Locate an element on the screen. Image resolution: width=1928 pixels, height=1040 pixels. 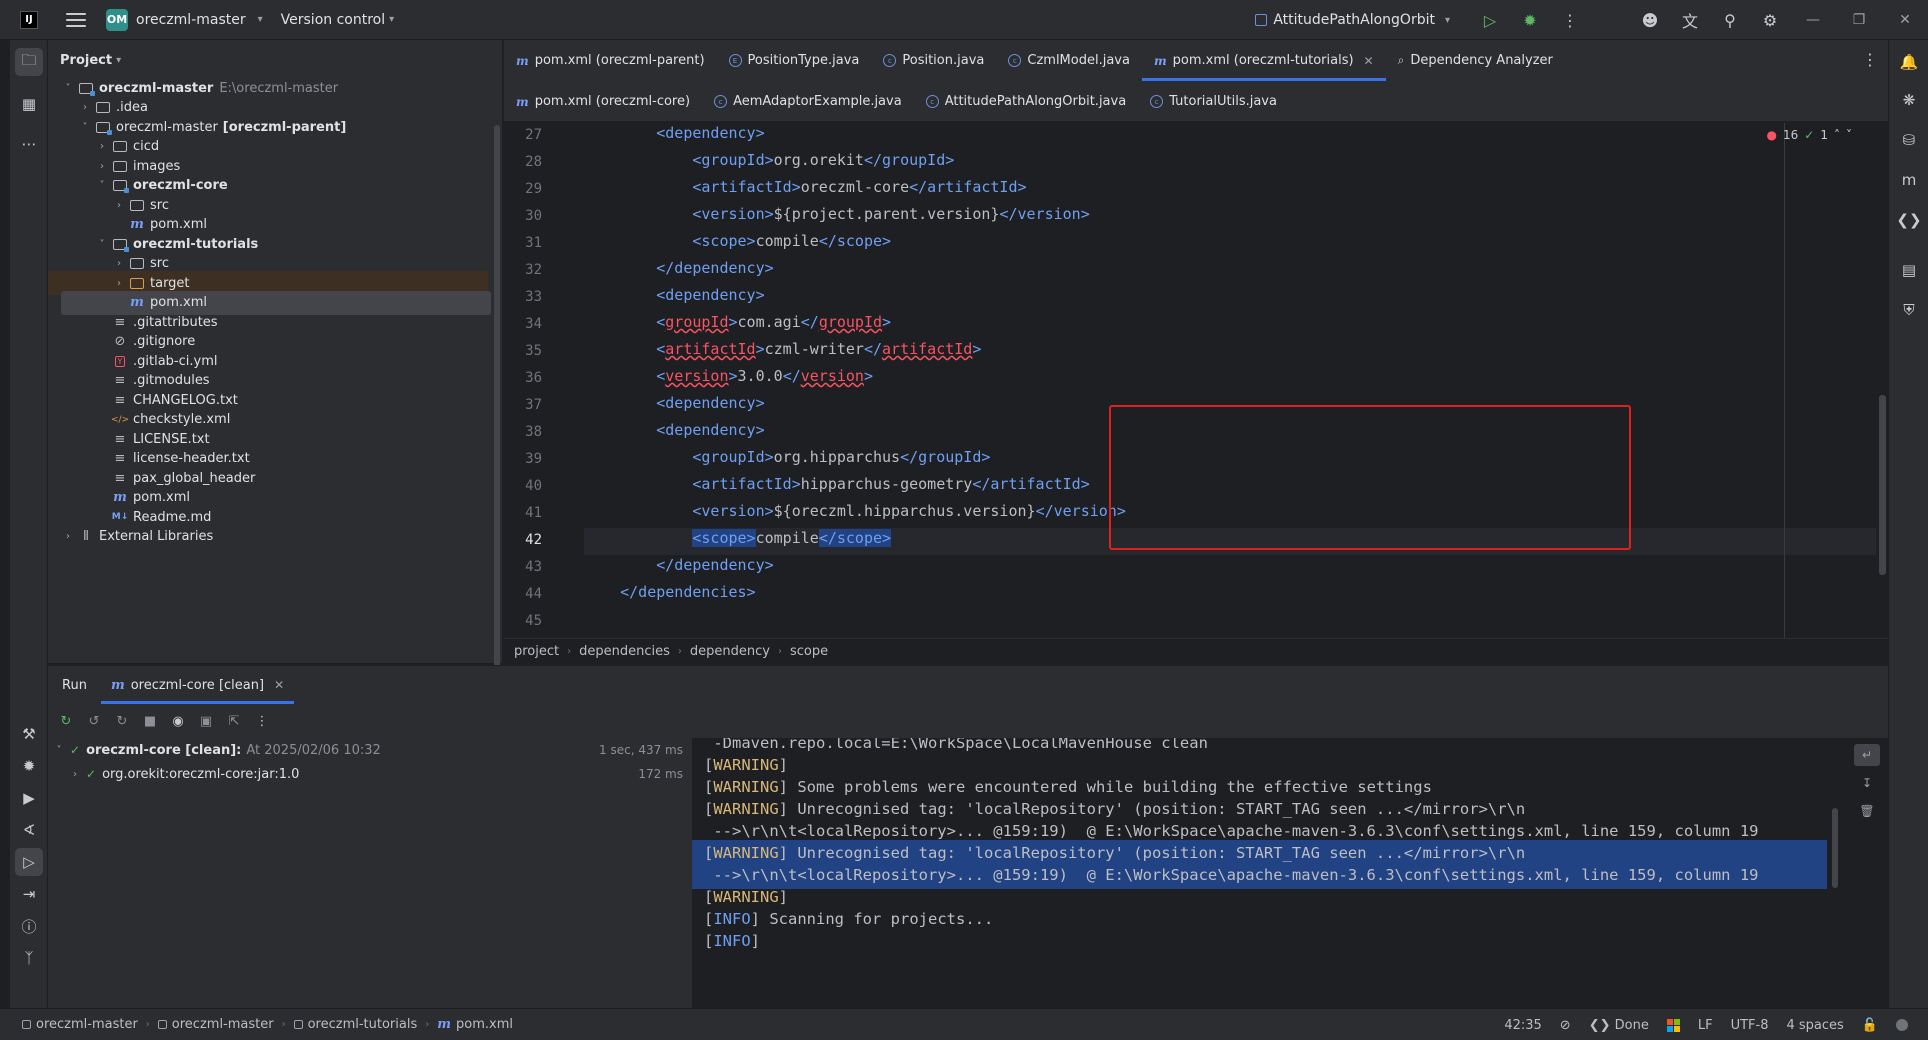
run-icon: ▷ is located at coordinates (1490, 20).